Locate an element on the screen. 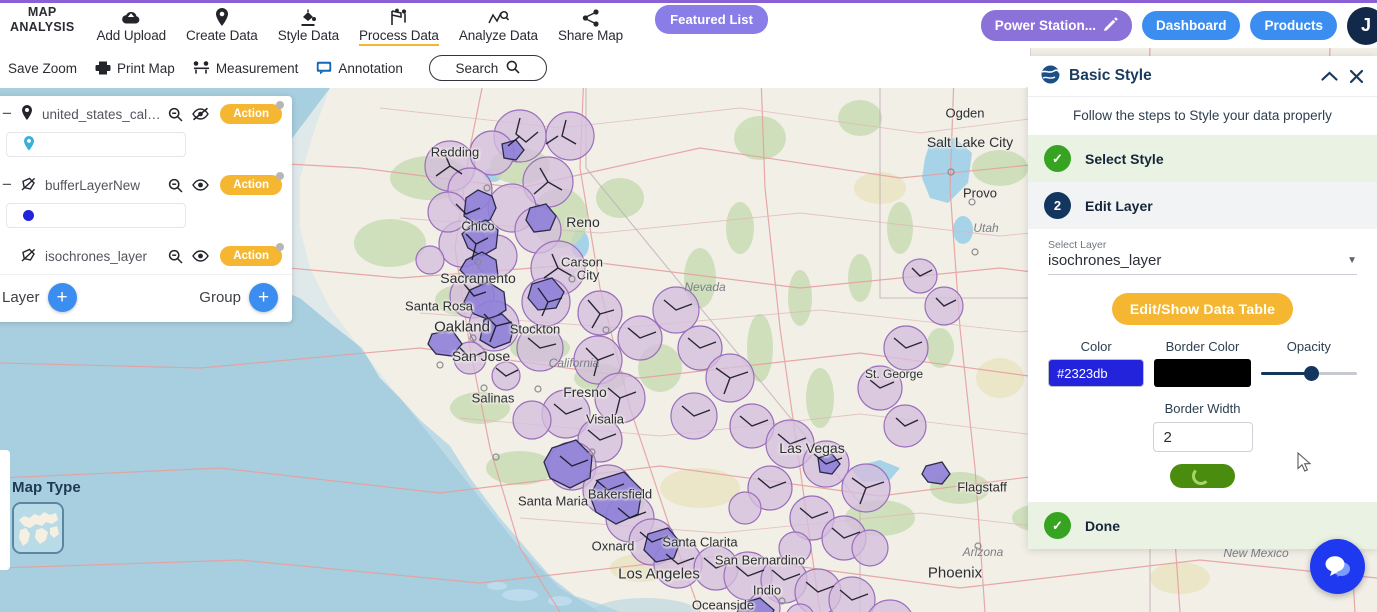 Image resolution: width=1377 pixels, height=612 pixels. map-pin-icon is located at coordinates (27, 114).